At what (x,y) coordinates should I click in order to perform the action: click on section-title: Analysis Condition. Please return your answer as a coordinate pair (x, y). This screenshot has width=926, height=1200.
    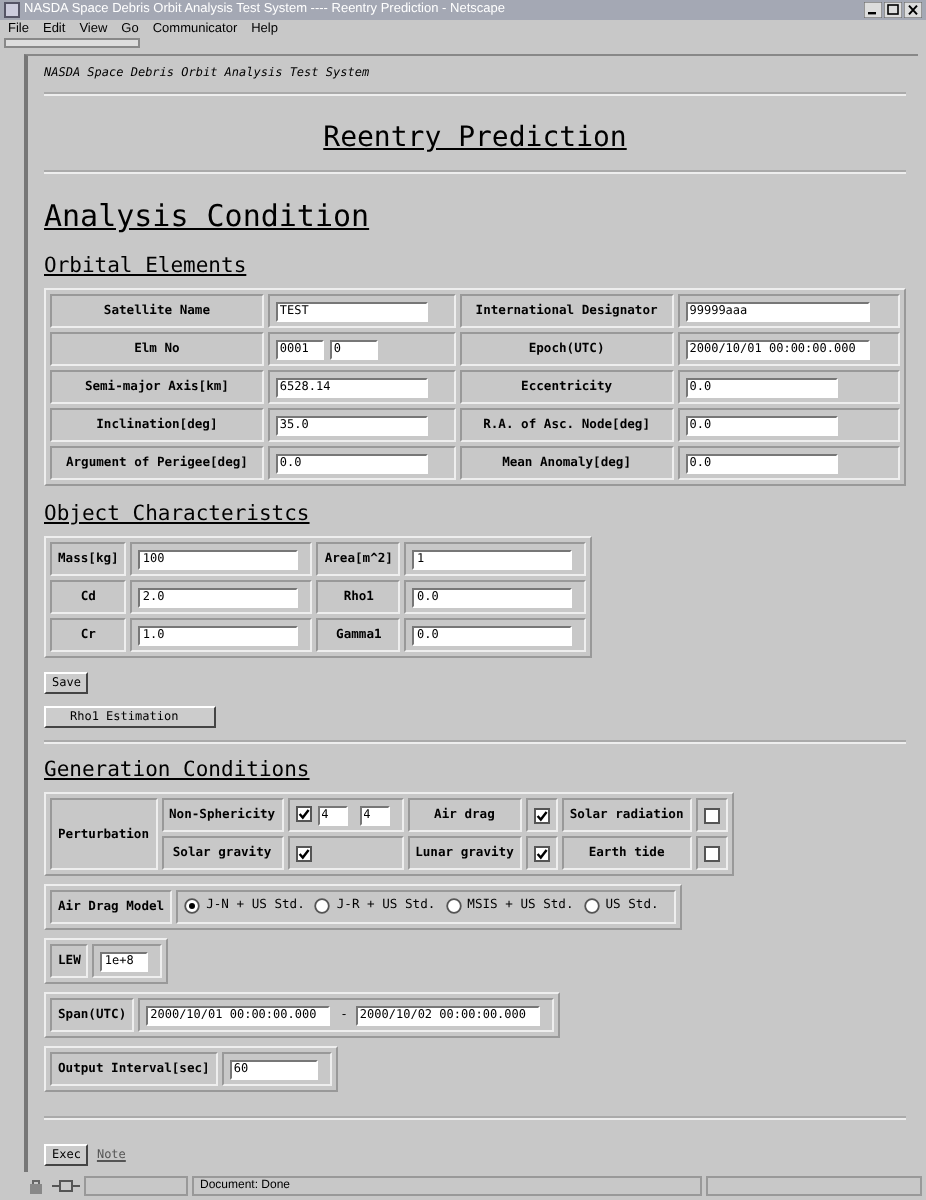
    Looking at the image, I should click on (207, 216).